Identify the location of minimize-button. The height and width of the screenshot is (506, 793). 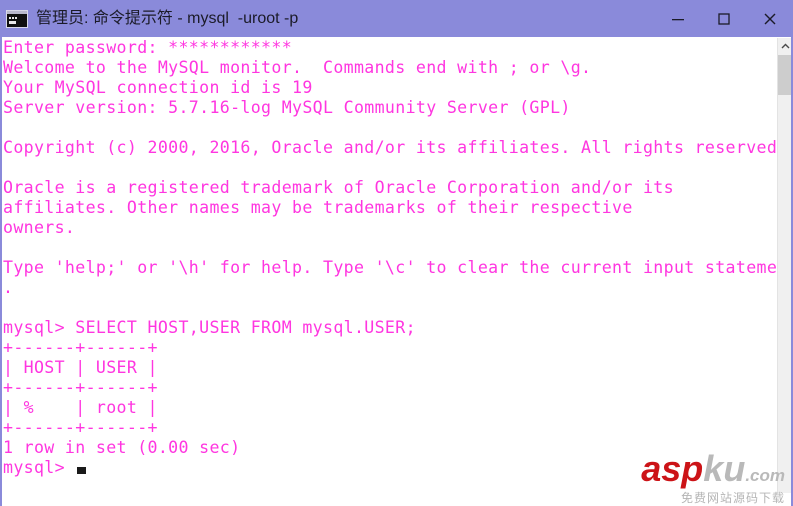
(678, 18).